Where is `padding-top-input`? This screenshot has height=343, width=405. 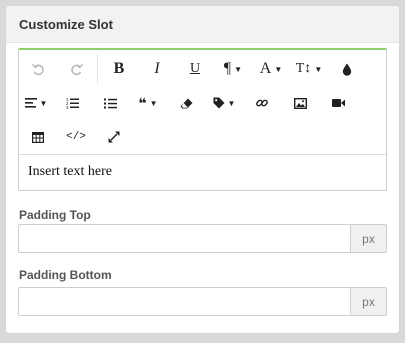 padding-top-input is located at coordinates (184, 238).